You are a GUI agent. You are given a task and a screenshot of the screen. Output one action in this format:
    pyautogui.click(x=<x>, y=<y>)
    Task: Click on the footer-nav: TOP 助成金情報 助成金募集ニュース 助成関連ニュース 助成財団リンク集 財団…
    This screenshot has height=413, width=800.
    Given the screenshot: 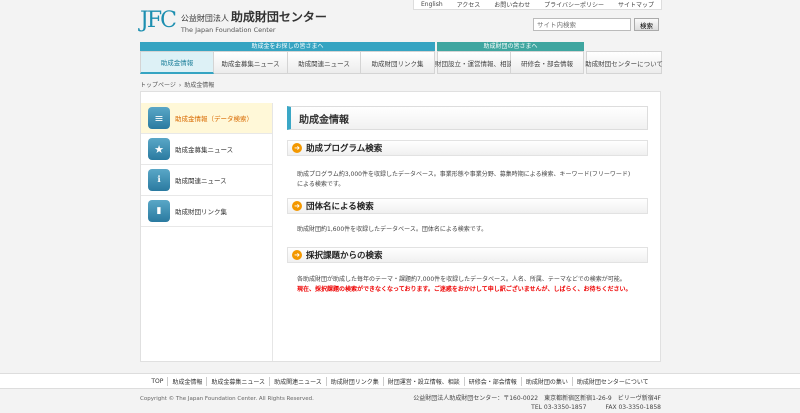 What is the action you would take?
    pyautogui.click(x=400, y=381)
    